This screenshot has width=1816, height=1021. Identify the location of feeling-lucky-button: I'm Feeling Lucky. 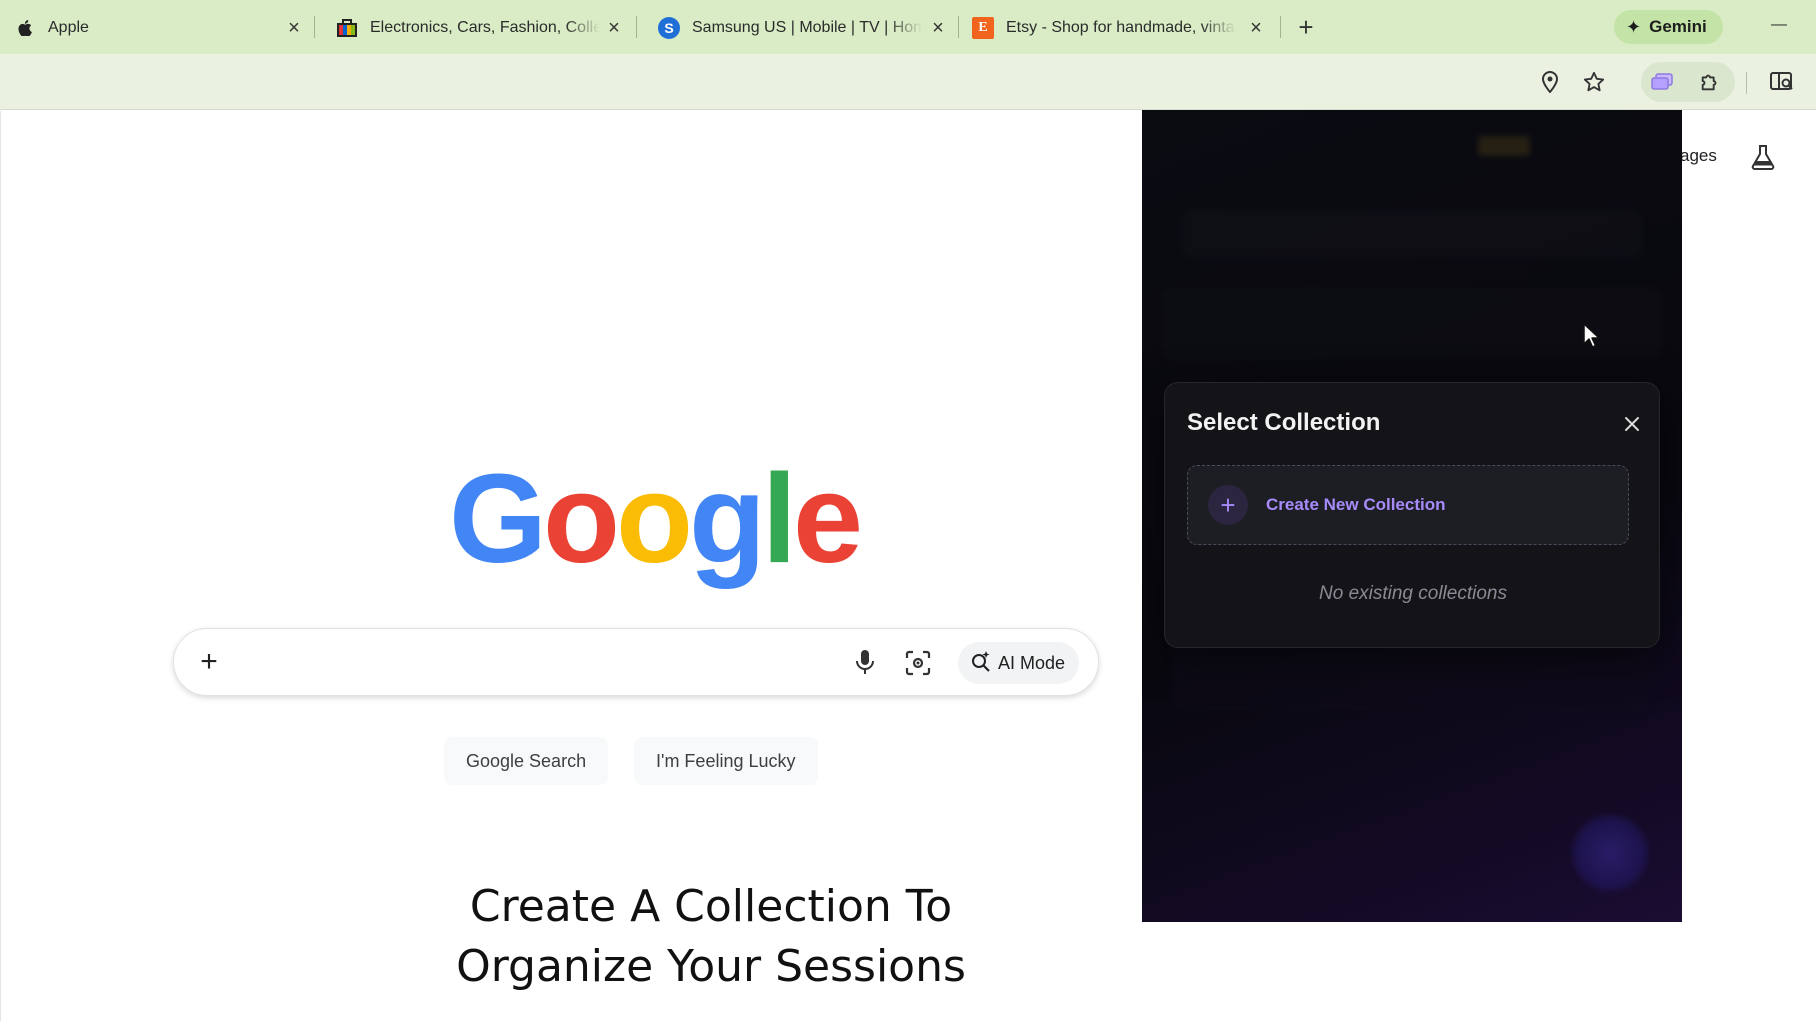
(726, 761).